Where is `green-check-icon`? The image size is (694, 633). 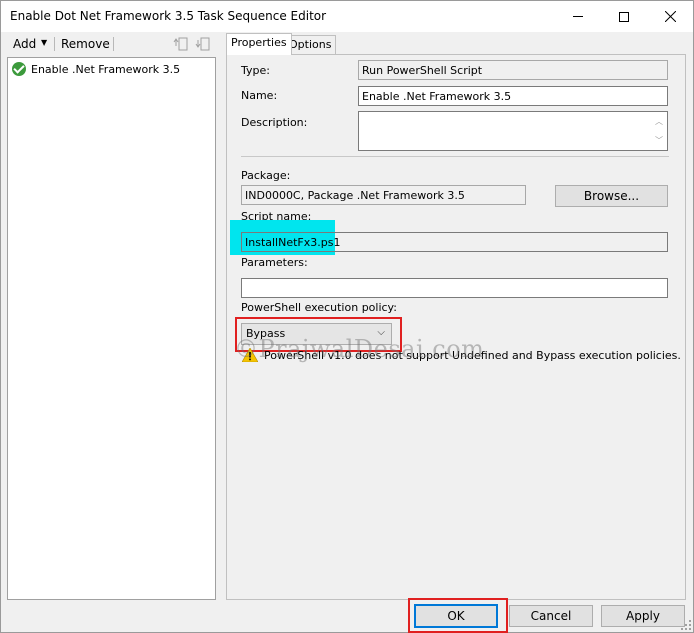 green-check-icon is located at coordinates (19, 69).